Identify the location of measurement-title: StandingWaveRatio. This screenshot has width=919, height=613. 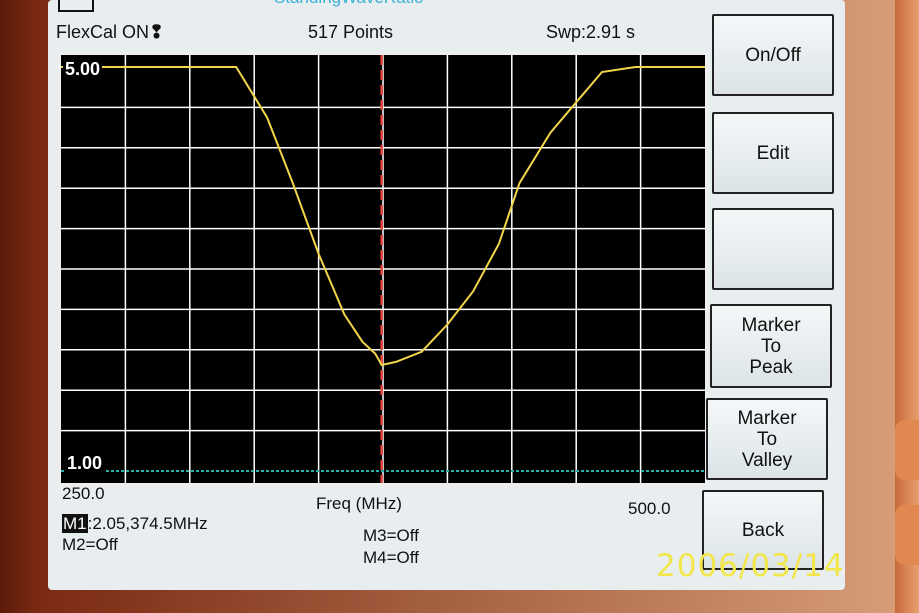
(389, 4).